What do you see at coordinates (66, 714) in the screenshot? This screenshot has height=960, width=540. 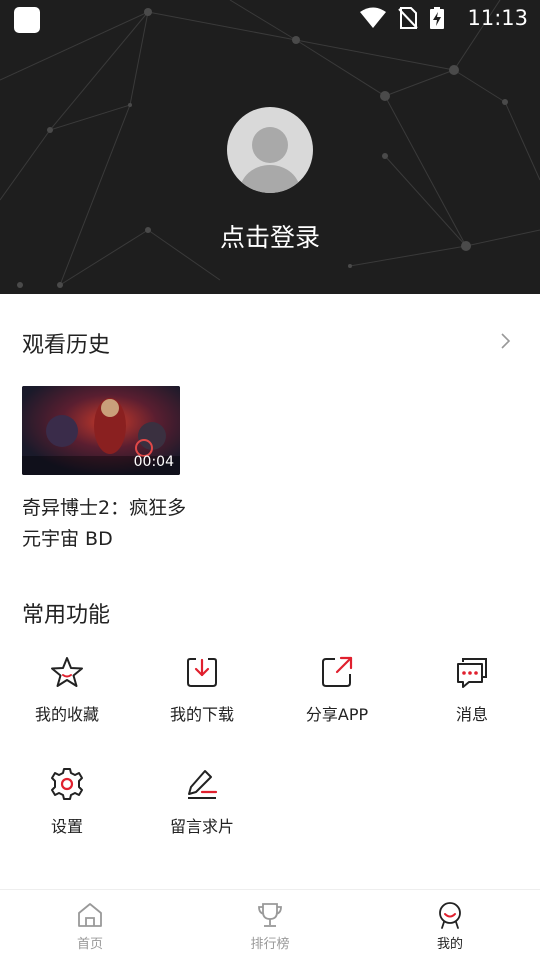 I see `feature-label: 我的收藏` at bounding box center [66, 714].